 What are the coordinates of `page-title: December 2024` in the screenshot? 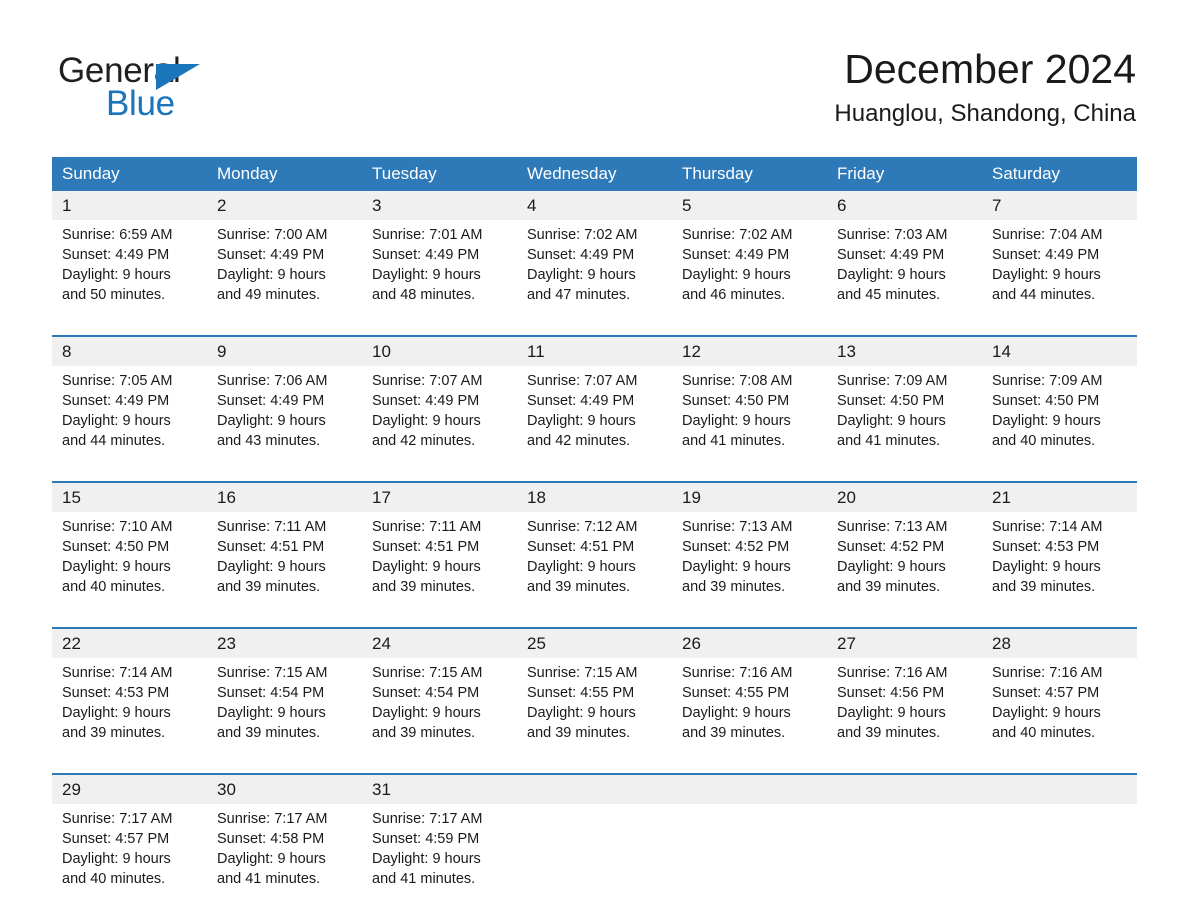 It's located at (990, 69).